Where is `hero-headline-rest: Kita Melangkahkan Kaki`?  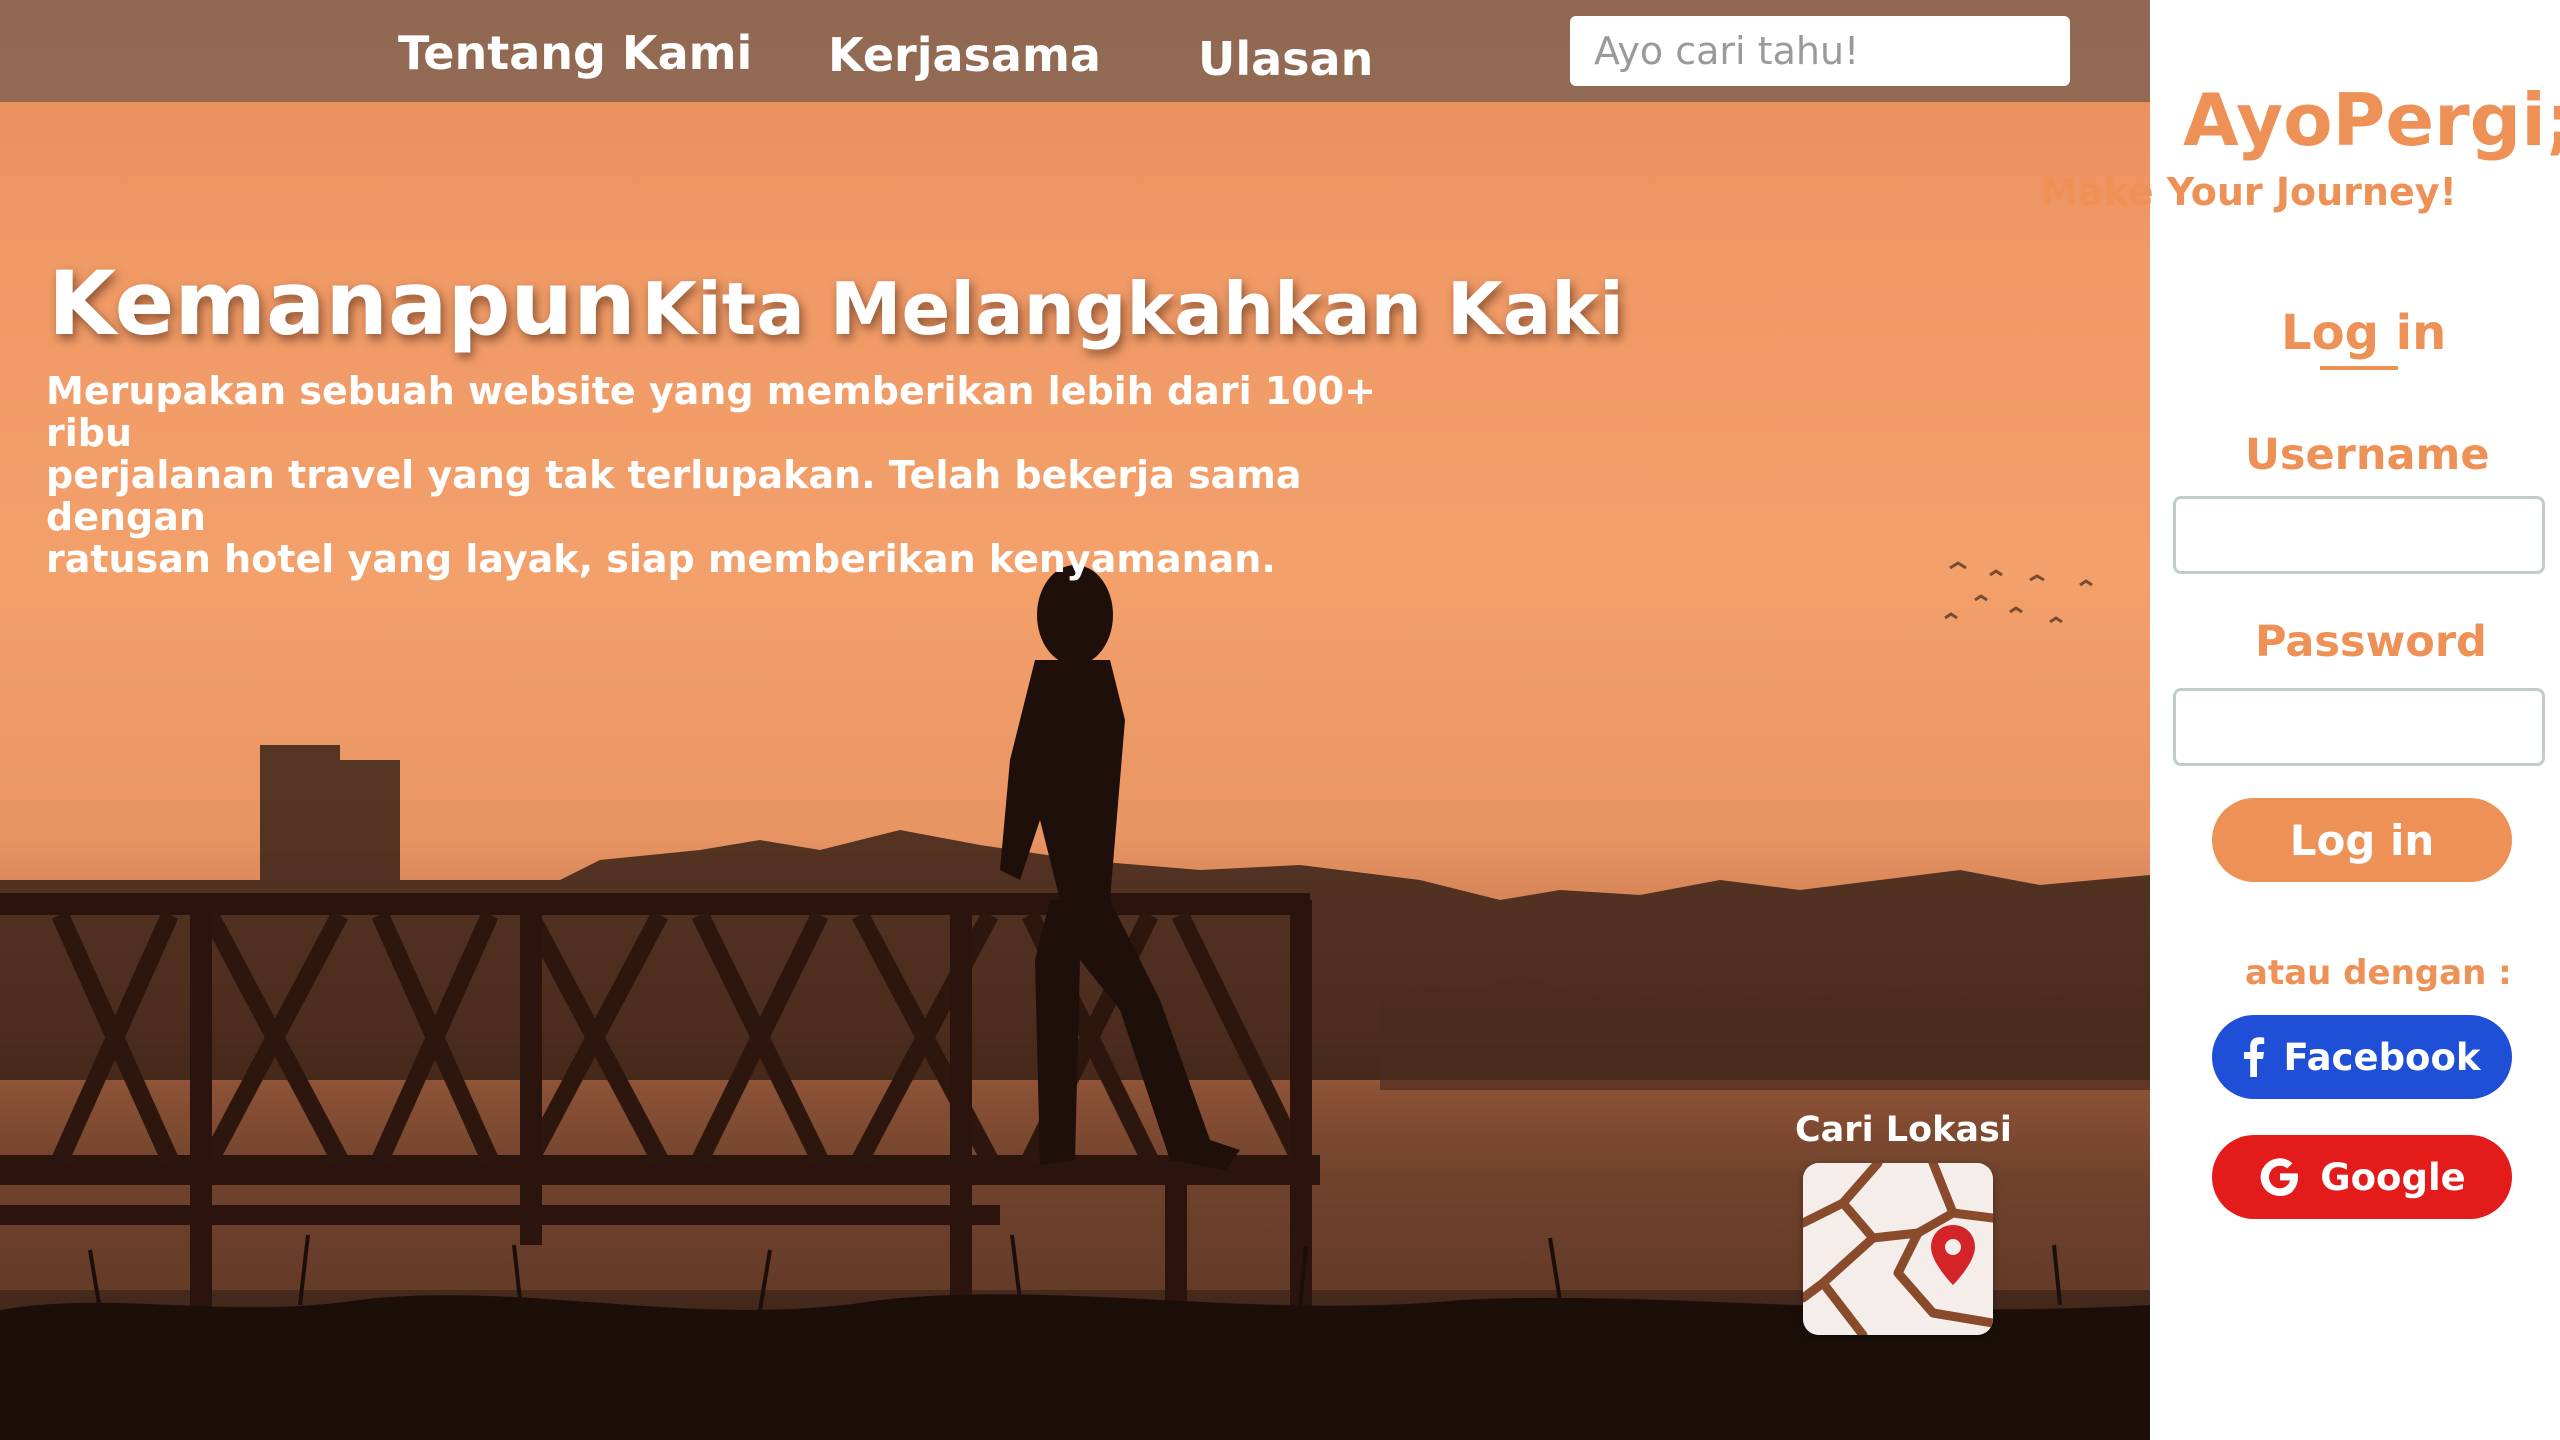
hero-headline-rest: Kita Melangkahkan Kaki is located at coordinates (1132, 309).